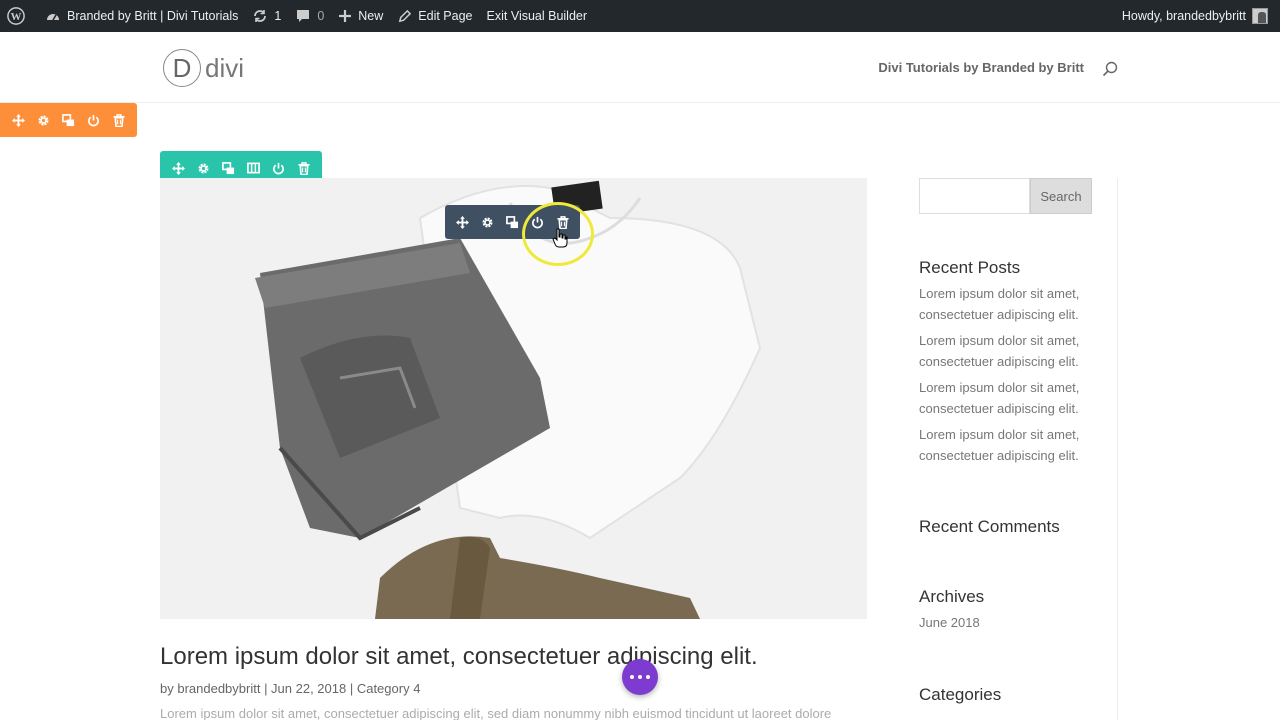 The image size is (1280, 720). I want to click on sidebar-search-button: Search, so click(1061, 196).